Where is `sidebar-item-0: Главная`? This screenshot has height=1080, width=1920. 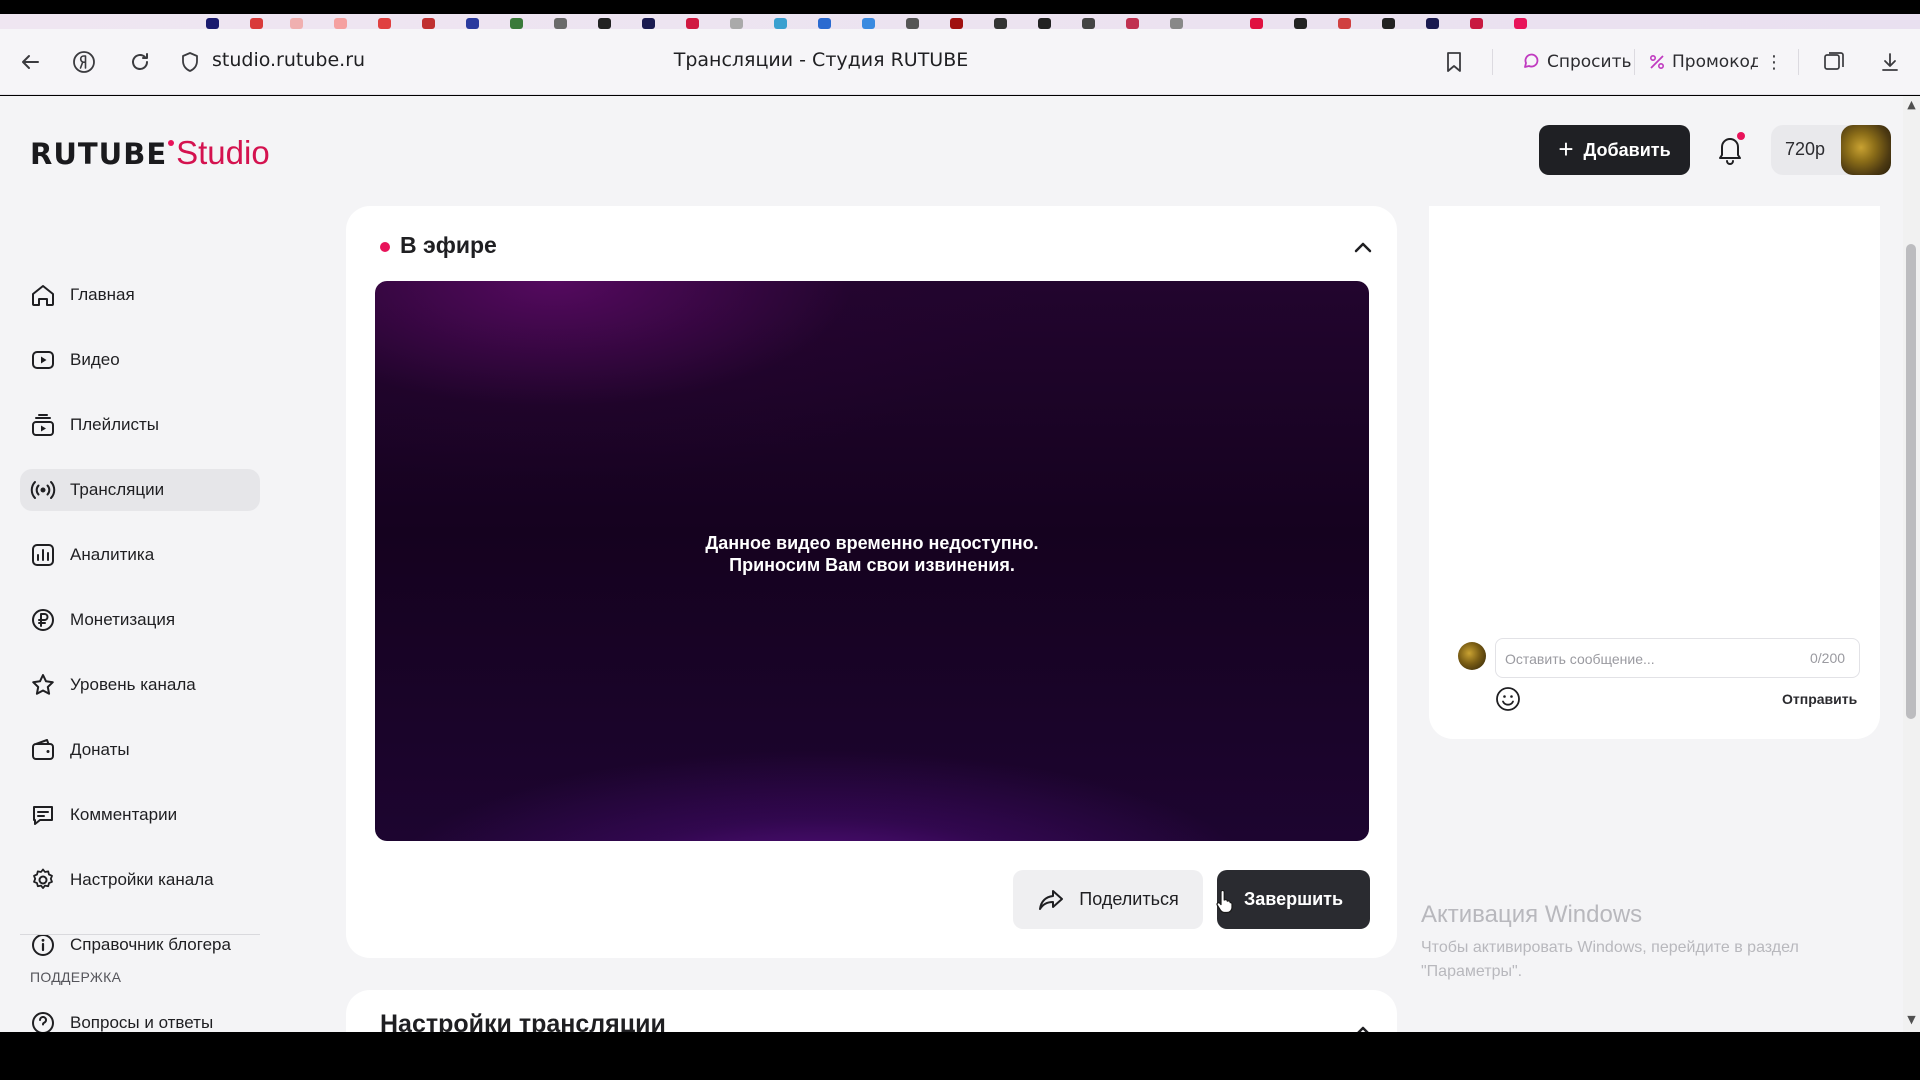
sidebar-item-0: Главная is located at coordinates (140, 295).